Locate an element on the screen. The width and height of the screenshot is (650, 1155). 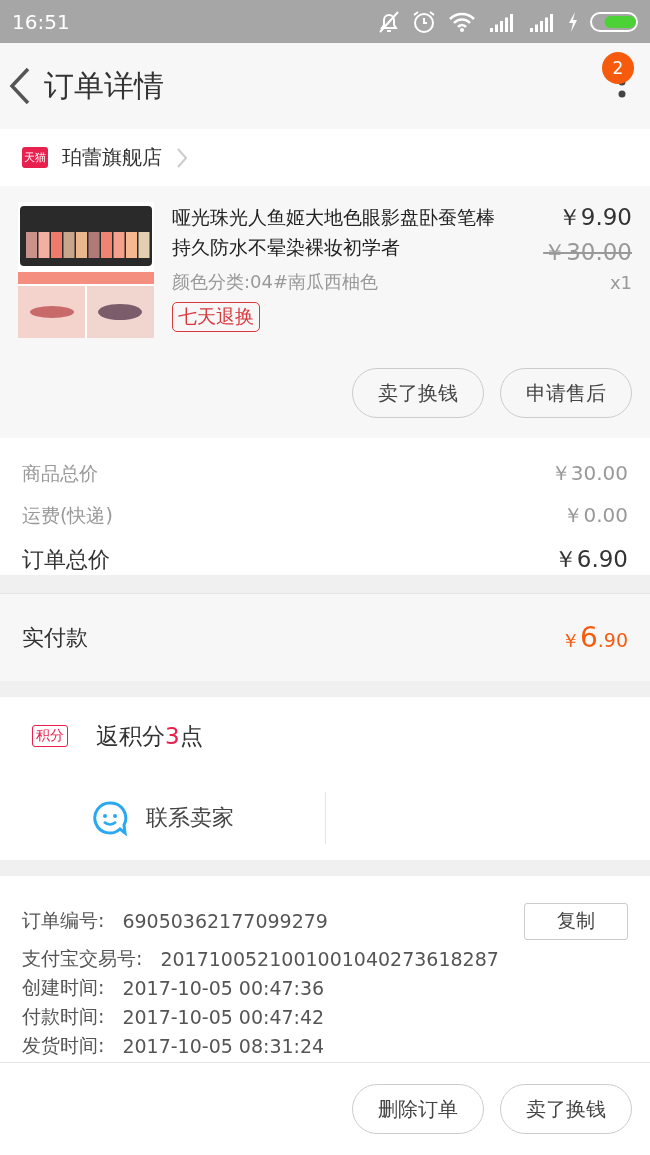
alarm-icon is located at coordinates (424, 21).